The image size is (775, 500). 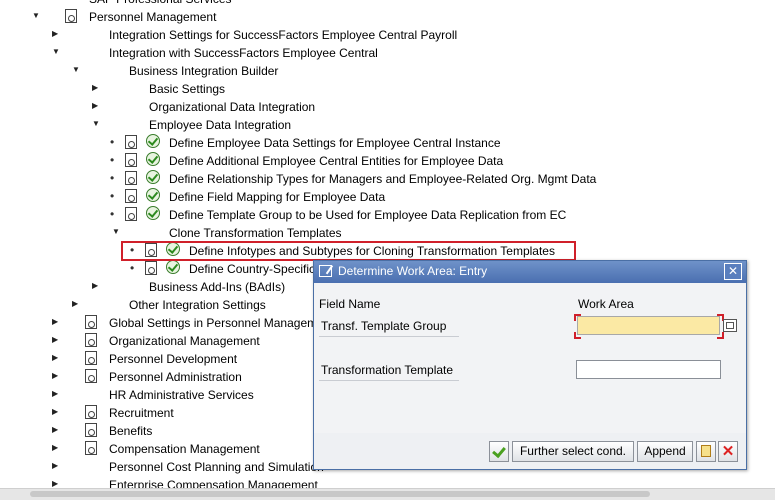 I want to click on possible-entries-icon, so click(x=730, y=325).